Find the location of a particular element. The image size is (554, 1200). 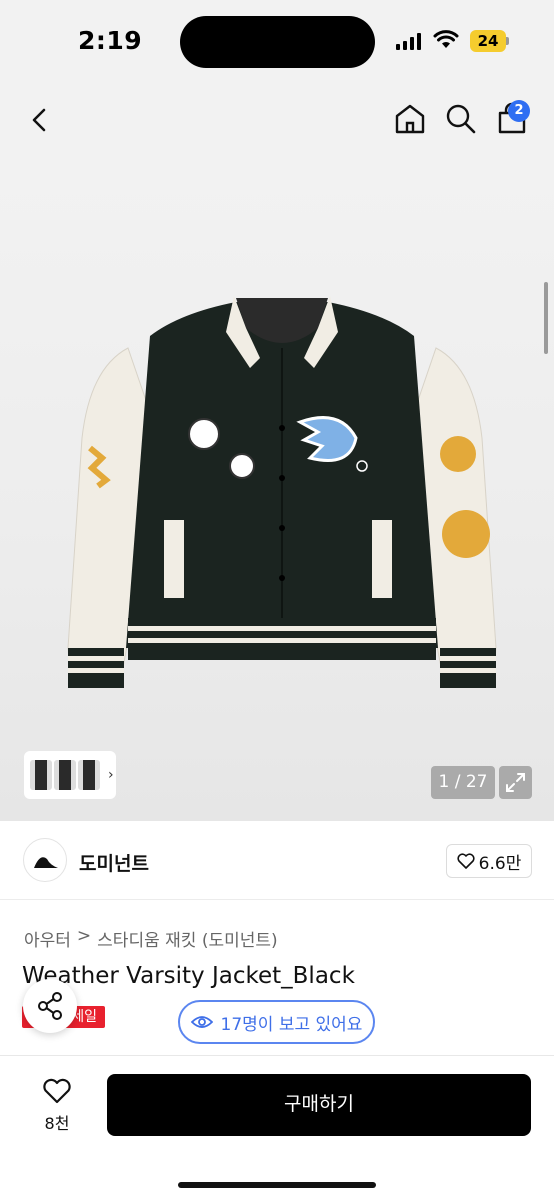

breadcrumb-subcategory: 스타디움 재킷 (도미넌트) is located at coordinates (187, 938).